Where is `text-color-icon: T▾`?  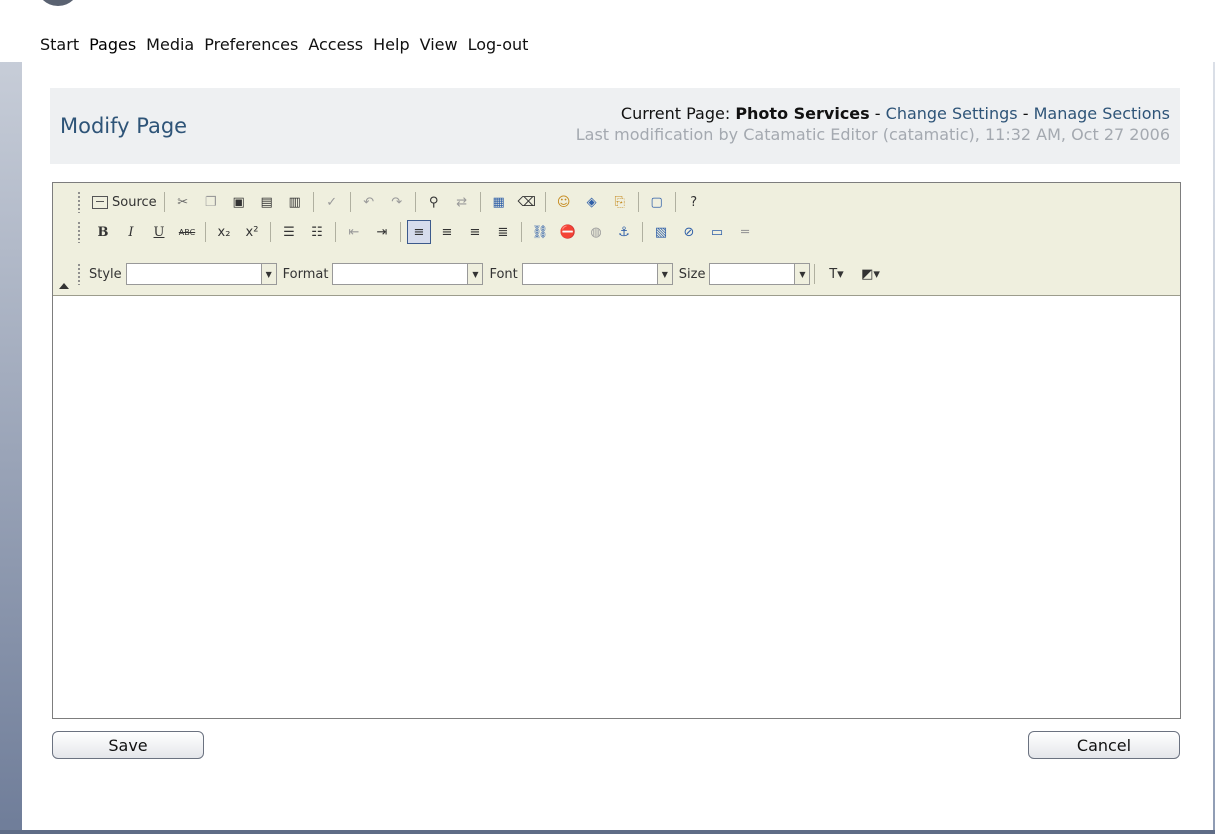
text-color-icon: T▾ is located at coordinates (836, 274).